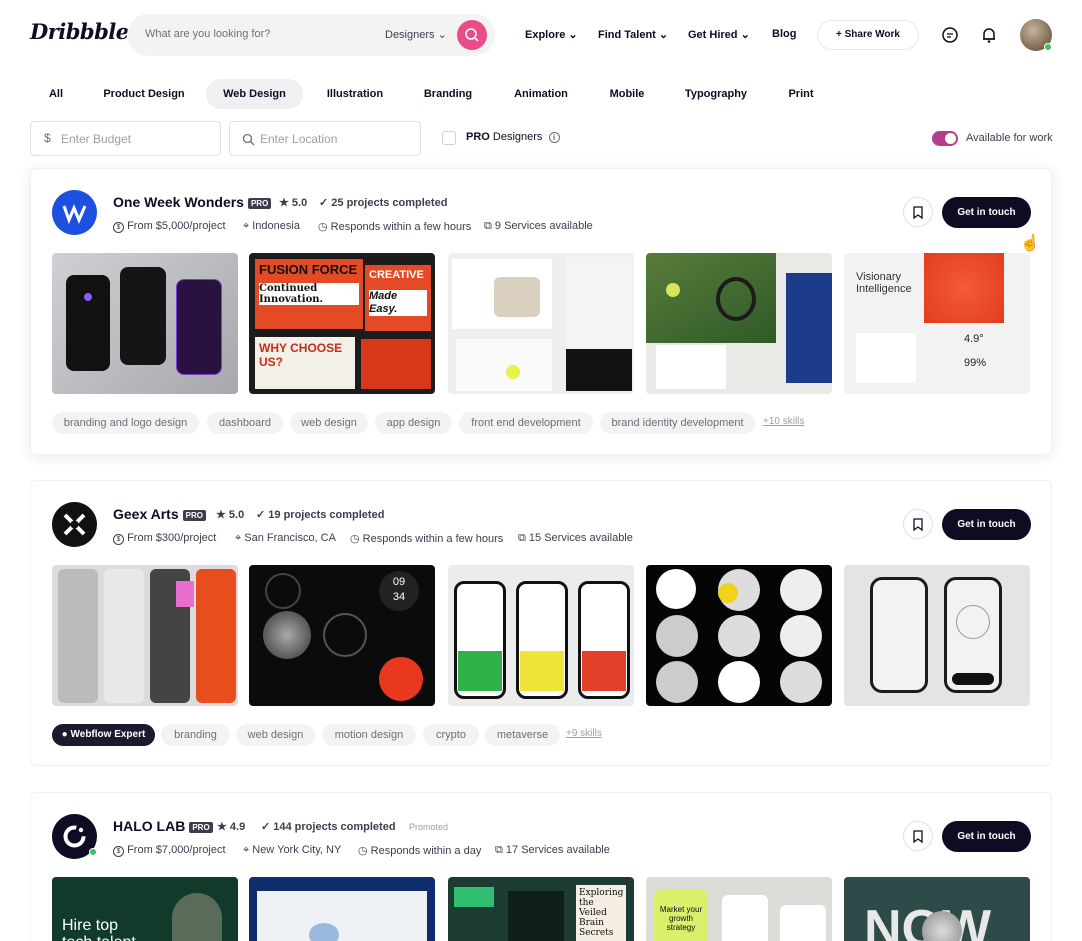  I want to click on shot-thumbnail: NOW, so click(937, 909).